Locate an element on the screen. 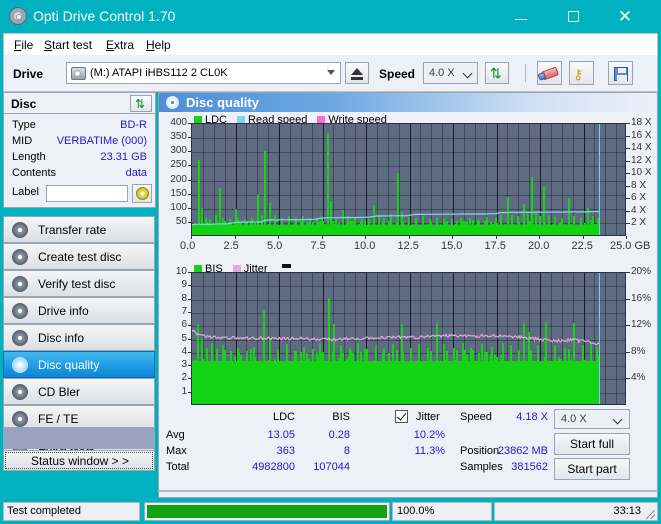 The width and height of the screenshot is (661, 524). sidebar-item-disc-quality: Disc quality is located at coordinates (79, 364).